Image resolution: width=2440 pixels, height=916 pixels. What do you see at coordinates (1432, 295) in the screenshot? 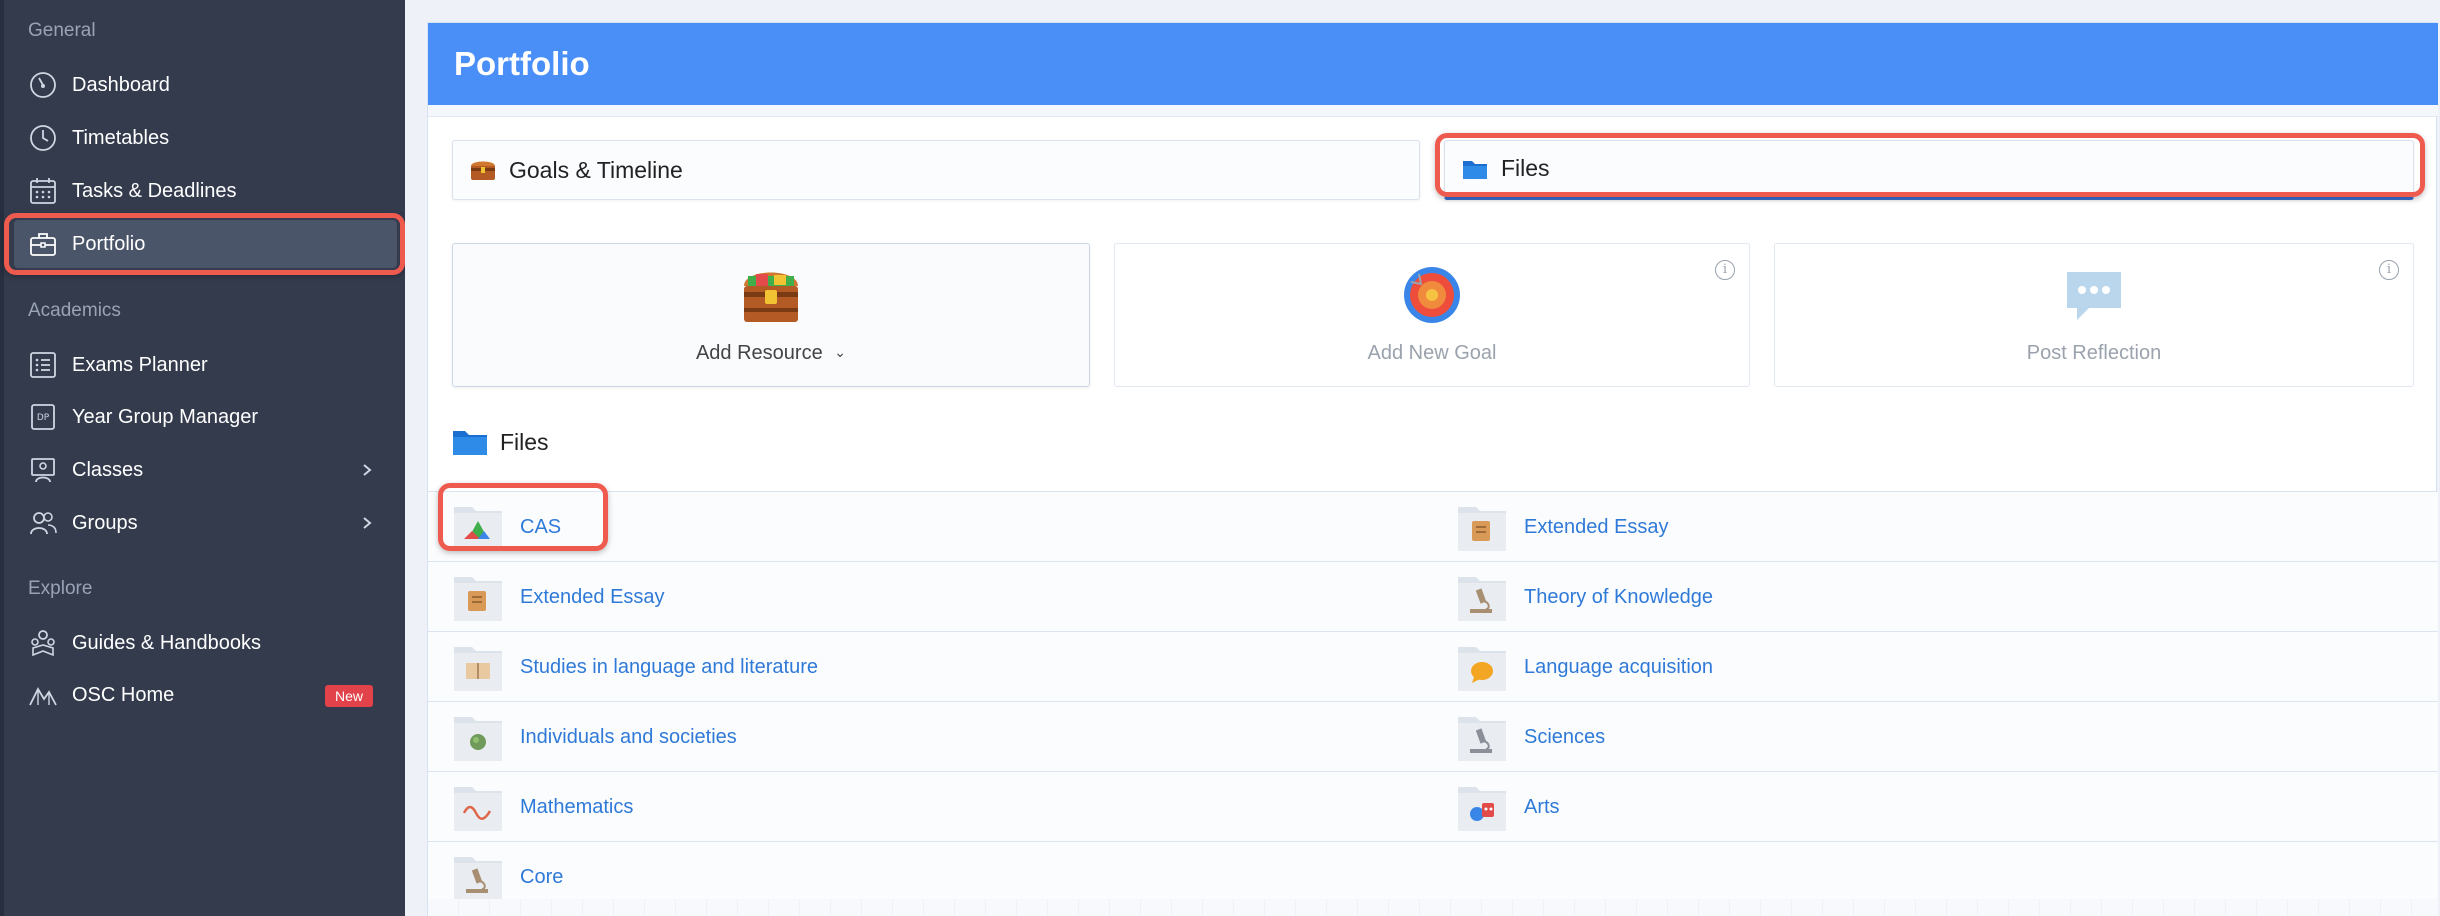
I see `target-icon` at bounding box center [1432, 295].